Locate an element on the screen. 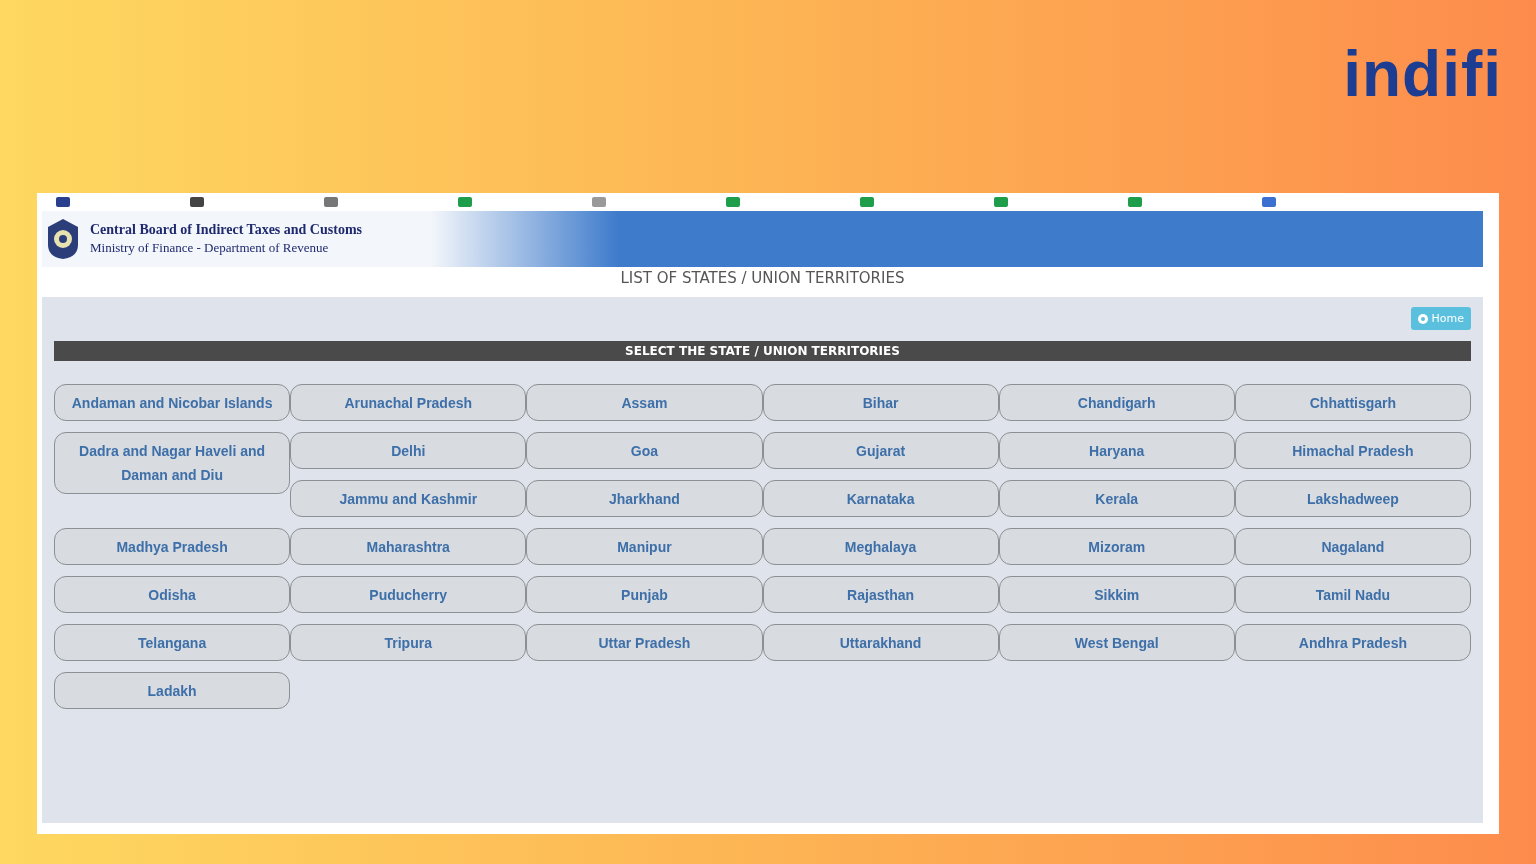 This screenshot has height=864, width=1536. state-button: Sikkim is located at coordinates (1116, 594).